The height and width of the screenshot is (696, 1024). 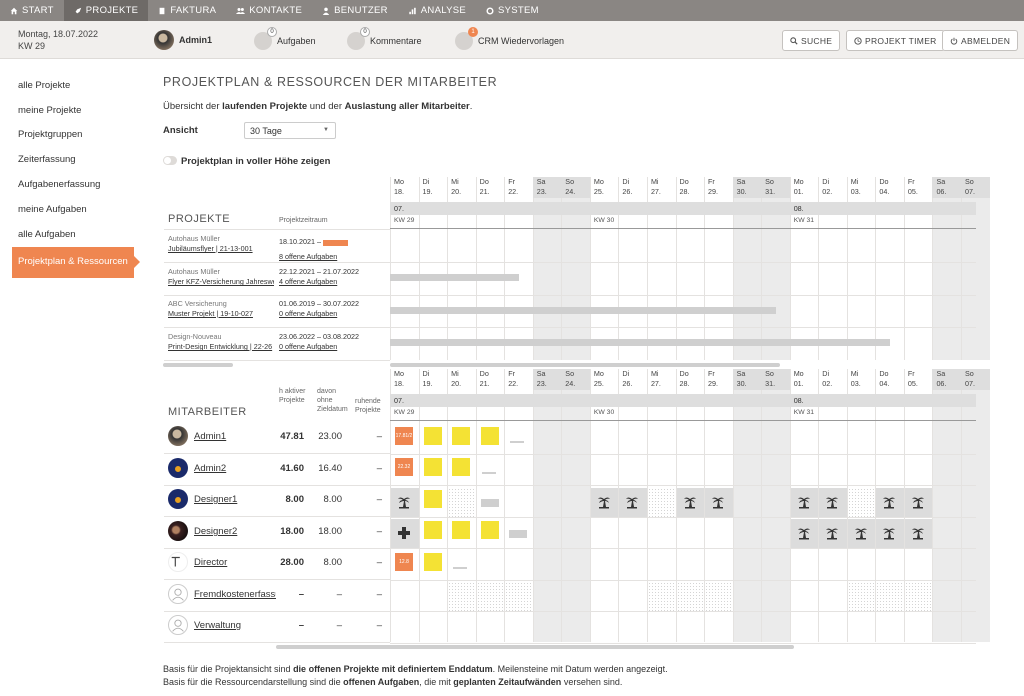 What do you see at coordinates (404, 562) in the screenshot?
I see `workload-over: 12.8` at bounding box center [404, 562].